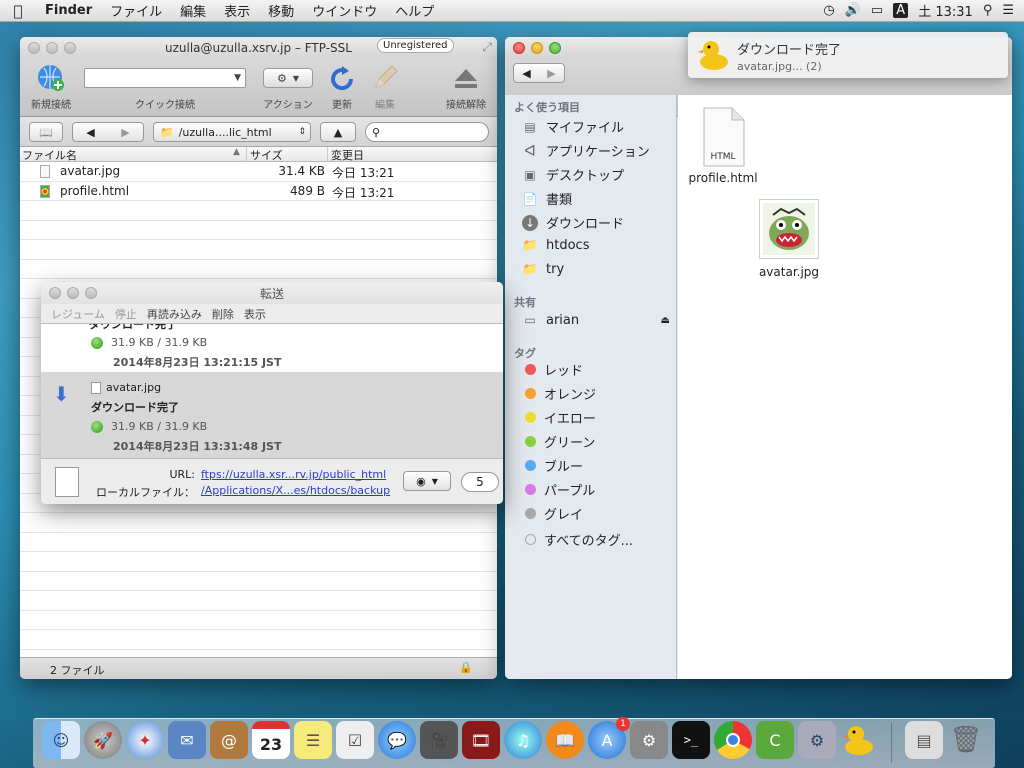 Image resolution: width=1024 pixels, height=768 pixels. What do you see at coordinates (487, 47) in the screenshot?
I see `fullscreen-icon: ⤢` at bounding box center [487, 47].